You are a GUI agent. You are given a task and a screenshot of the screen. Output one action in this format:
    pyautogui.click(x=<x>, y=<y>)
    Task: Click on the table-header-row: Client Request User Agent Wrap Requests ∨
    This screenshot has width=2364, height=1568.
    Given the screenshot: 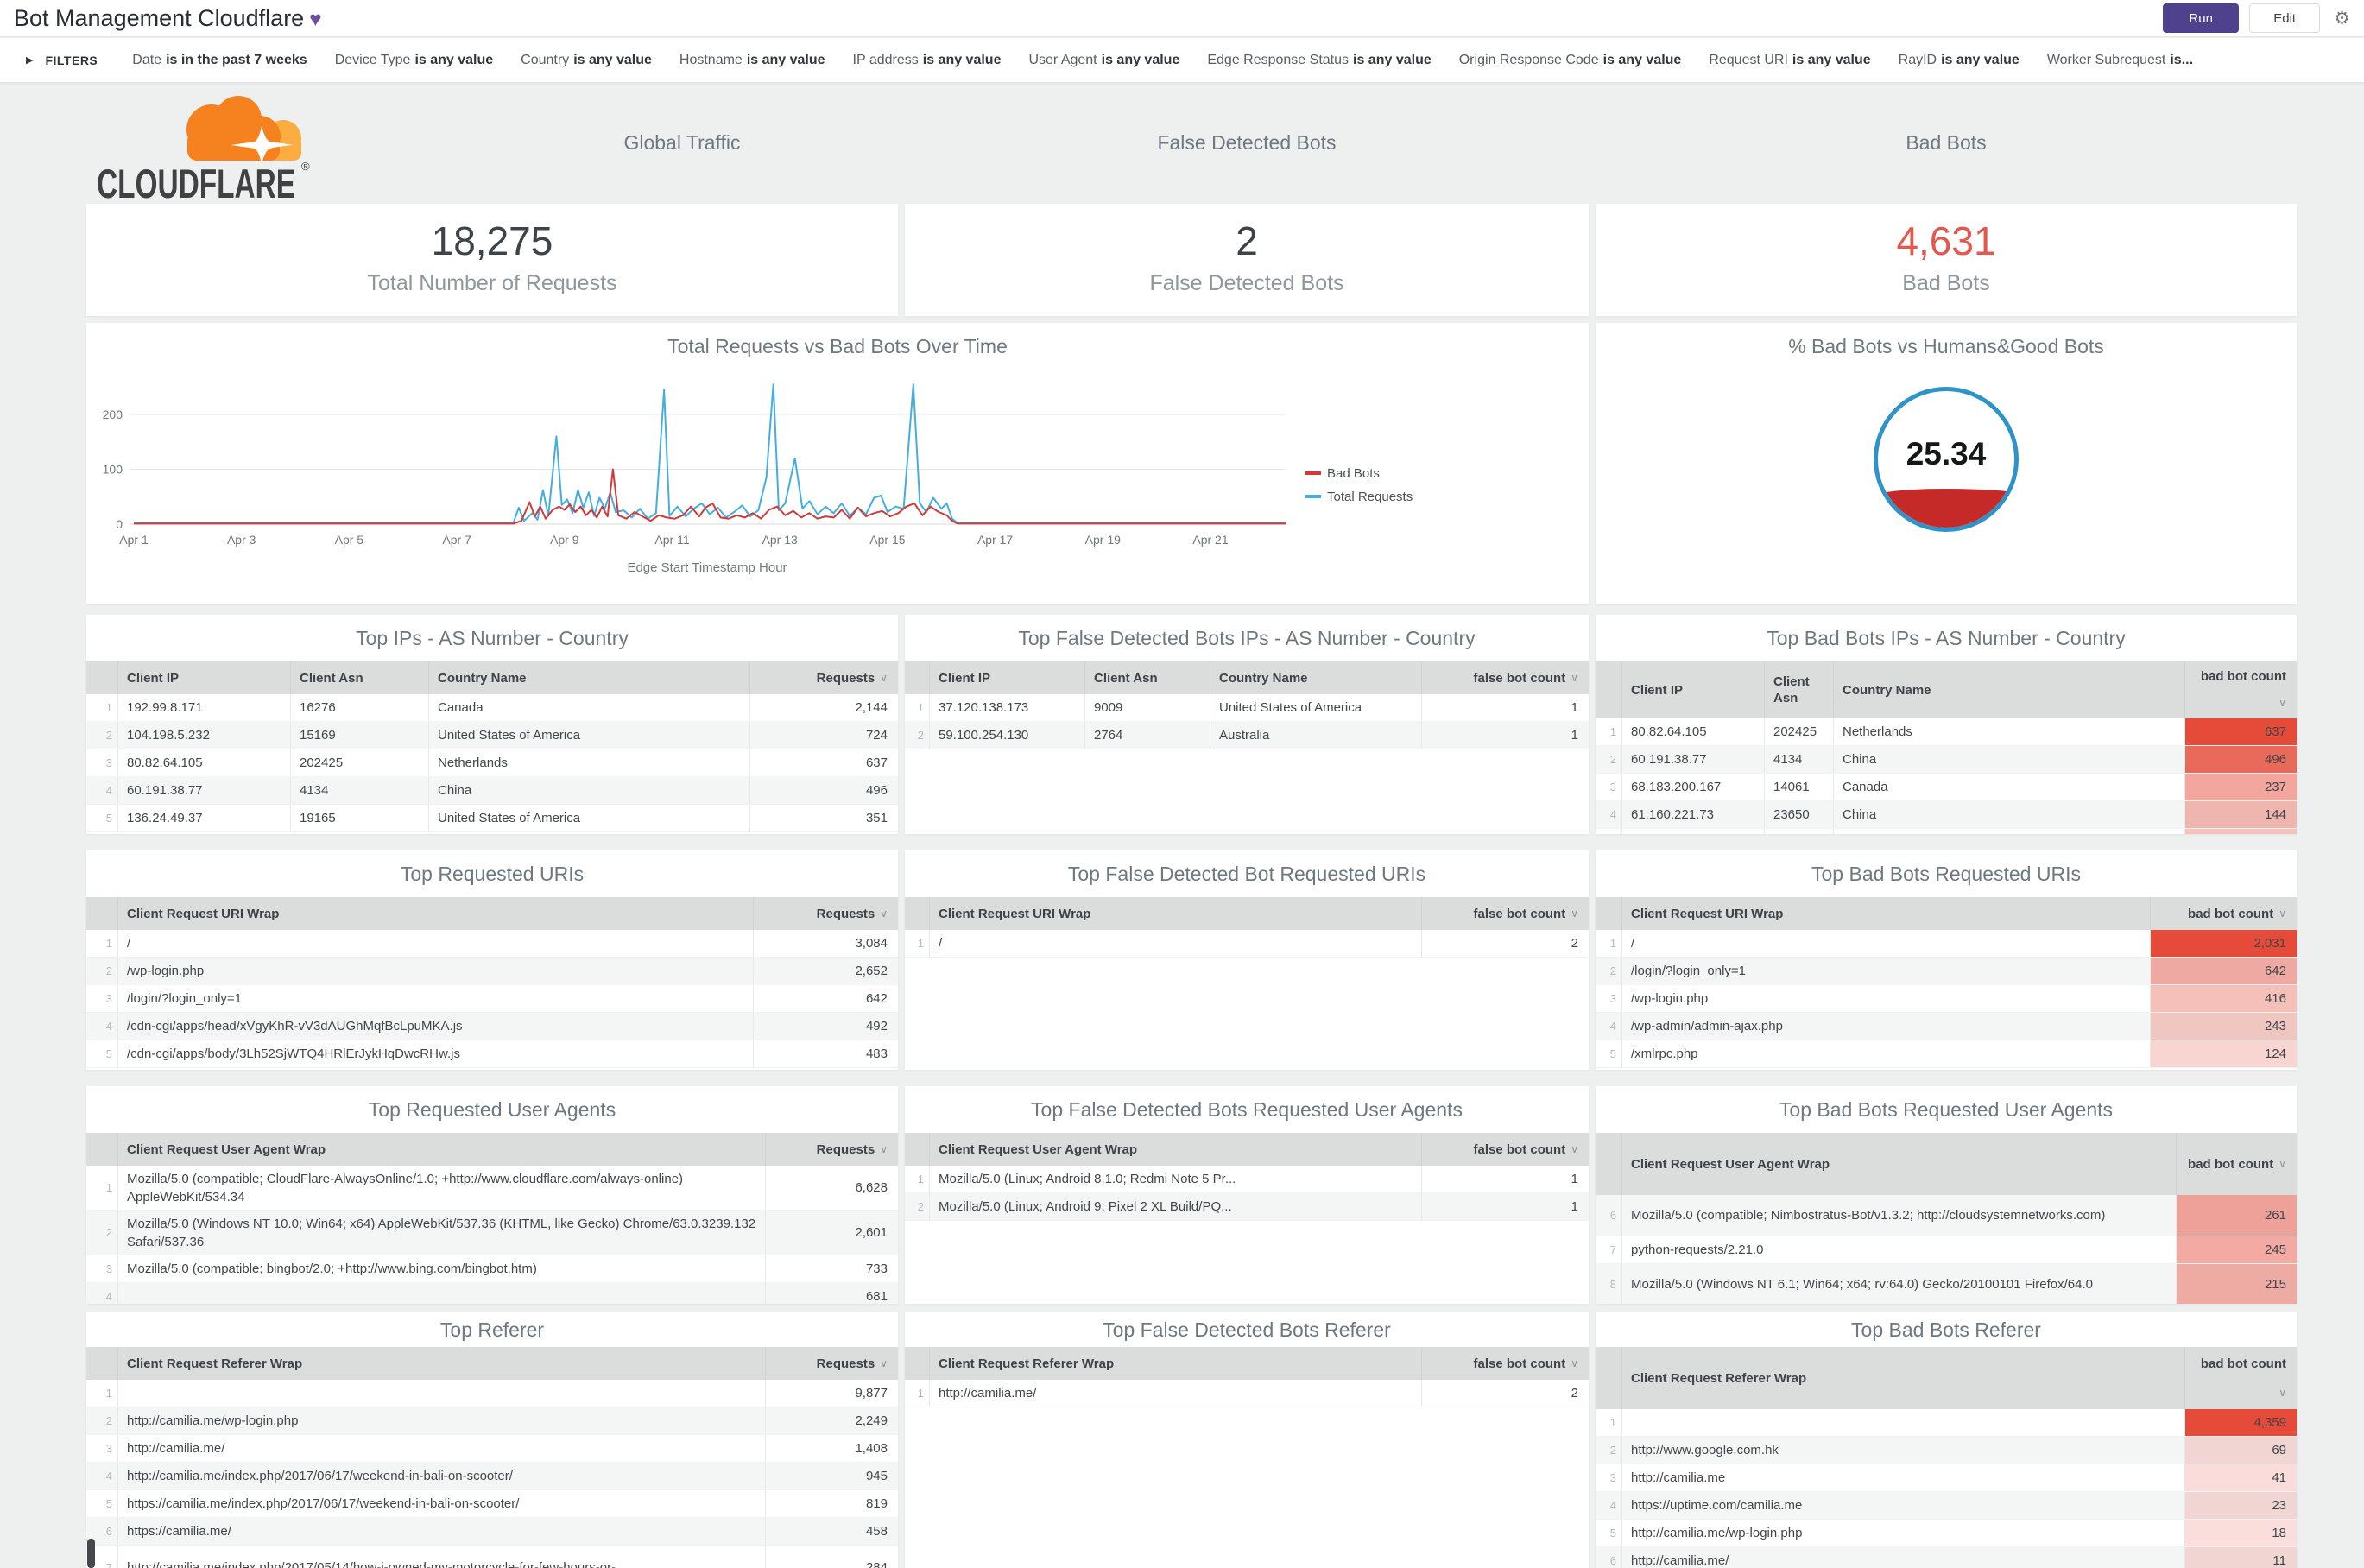 What is the action you would take?
    pyautogui.click(x=492, y=1149)
    